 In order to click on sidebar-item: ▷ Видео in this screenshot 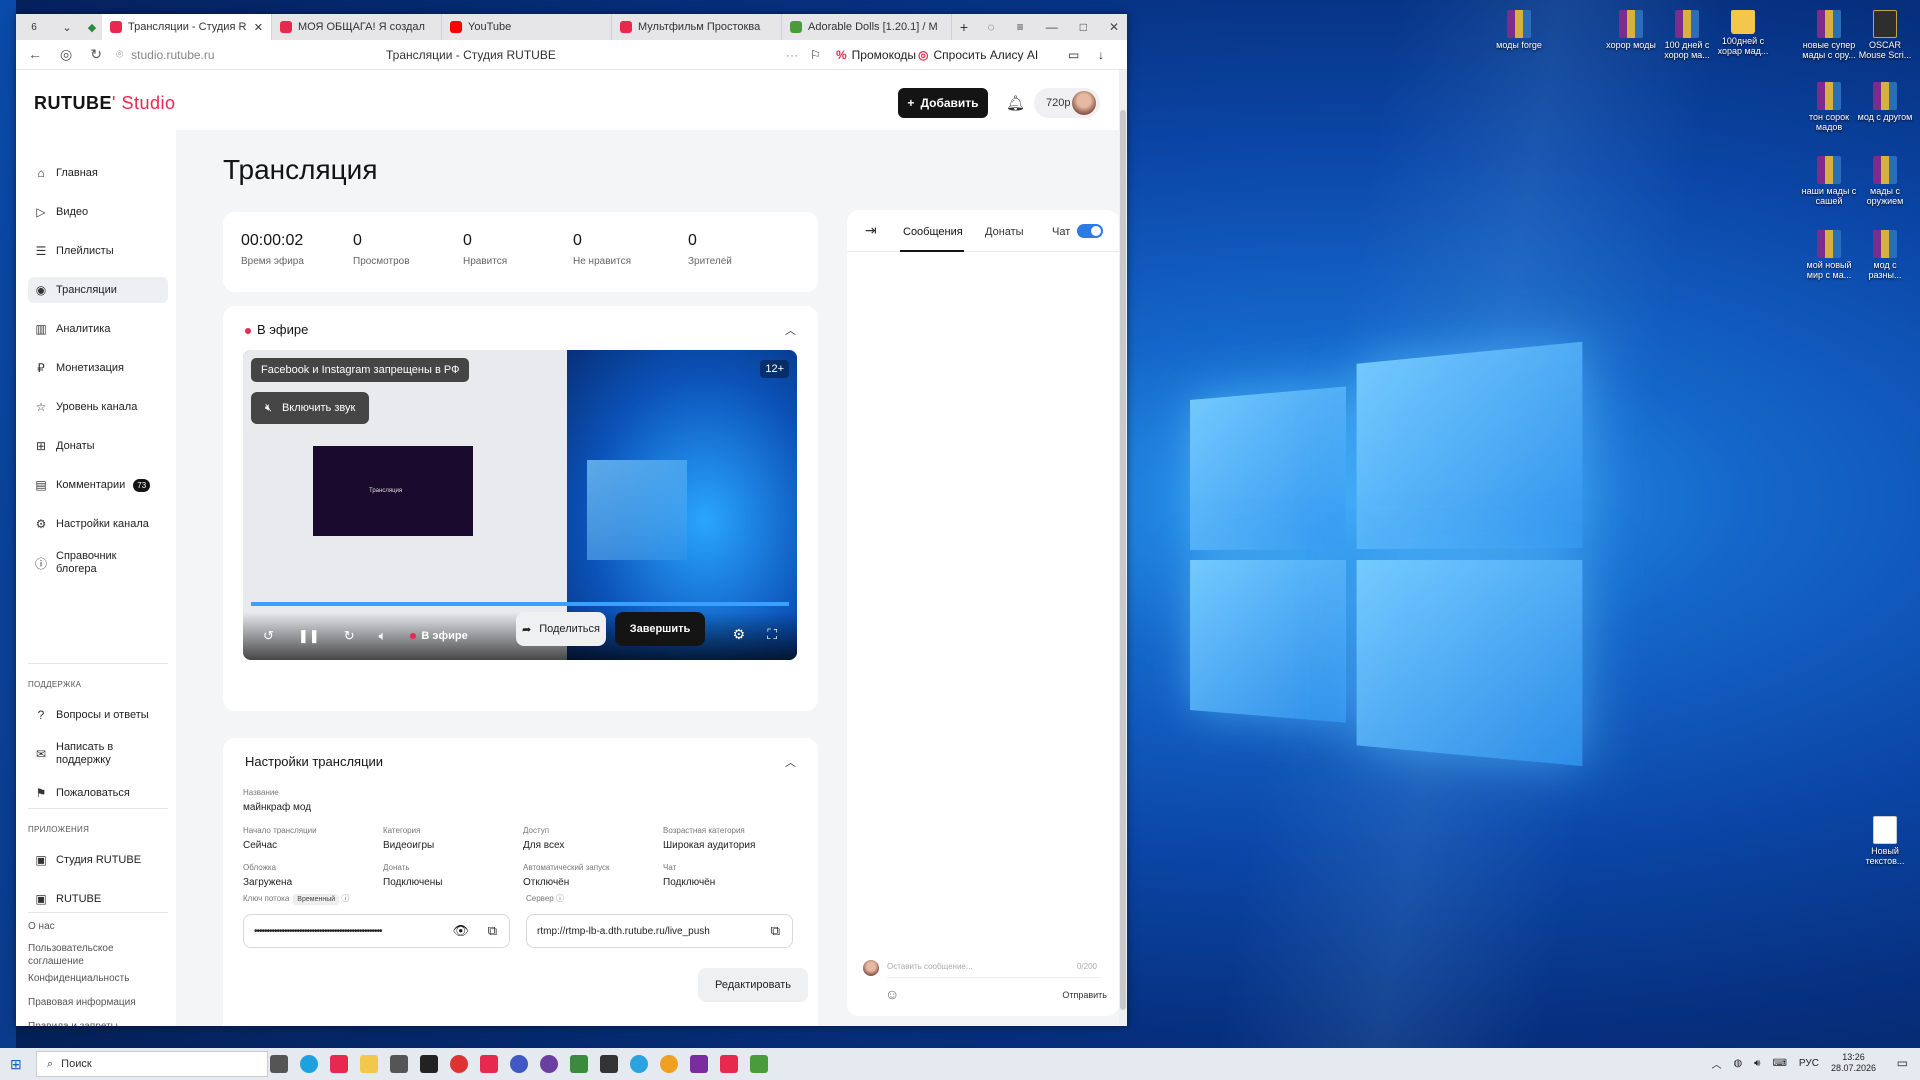, I will do `click(98, 212)`.